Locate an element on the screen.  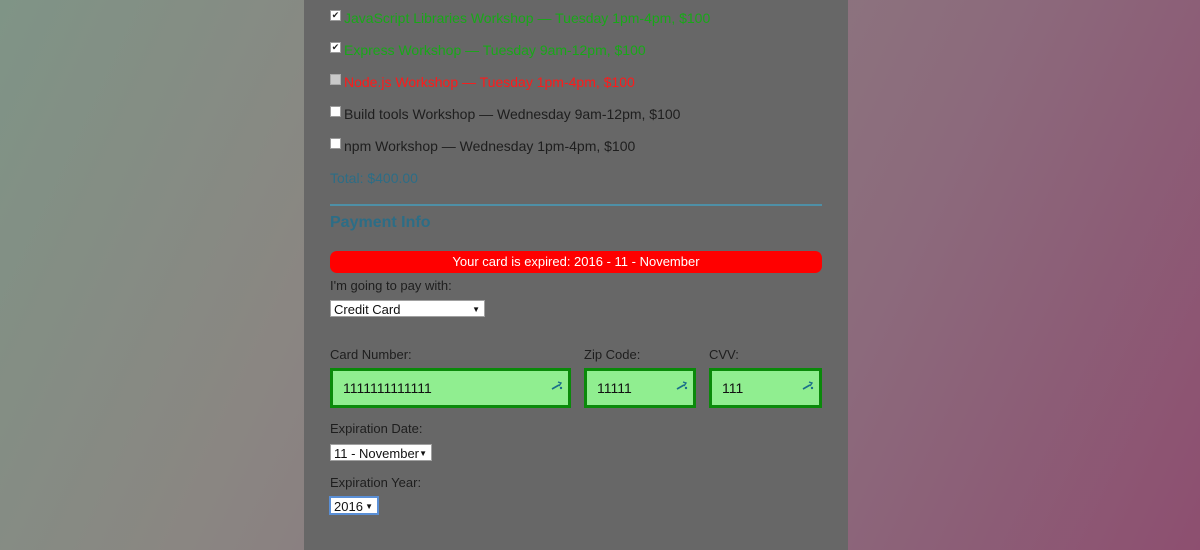
card-number-input: 1111111111111 is located at coordinates (450, 388).